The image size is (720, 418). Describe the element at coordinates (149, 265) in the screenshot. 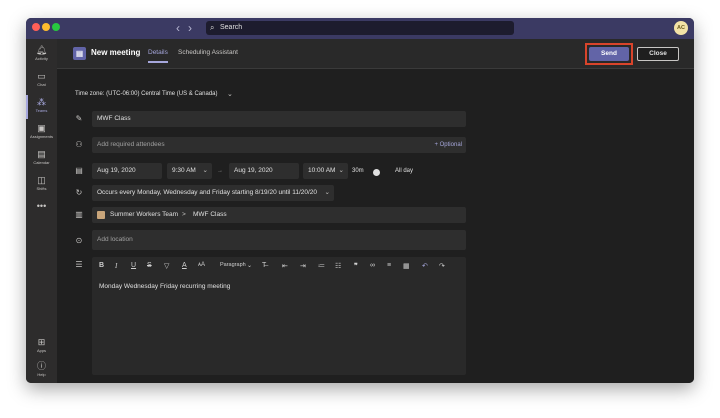

I see `strikethrough-icon: S` at that location.